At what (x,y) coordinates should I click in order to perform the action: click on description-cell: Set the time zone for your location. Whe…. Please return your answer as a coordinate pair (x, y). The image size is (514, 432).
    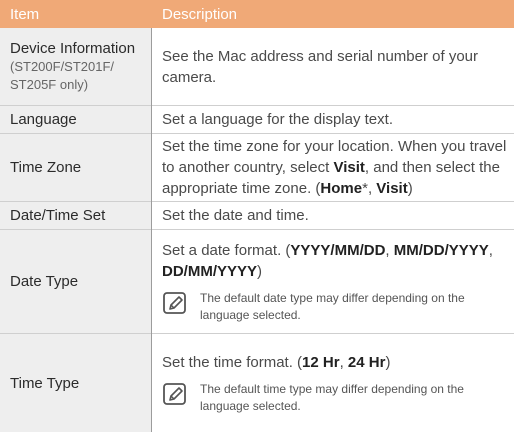
    Looking at the image, I should click on (332, 167).